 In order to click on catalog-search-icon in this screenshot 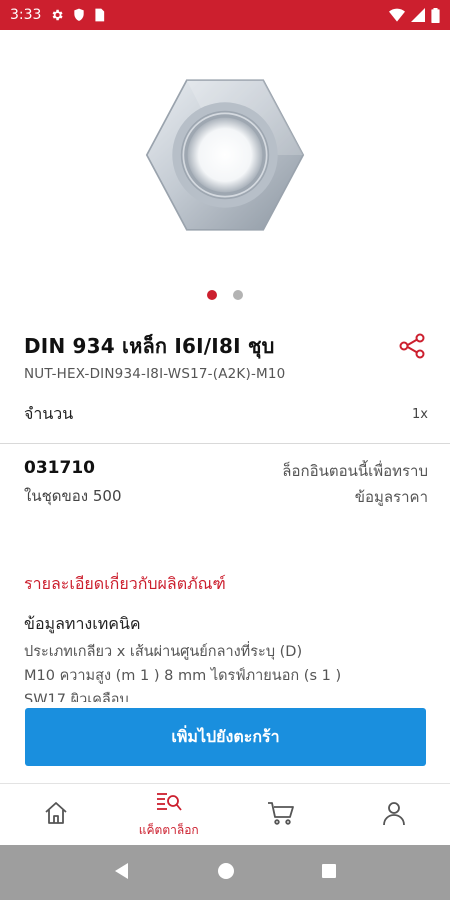, I will do `click(169, 804)`.